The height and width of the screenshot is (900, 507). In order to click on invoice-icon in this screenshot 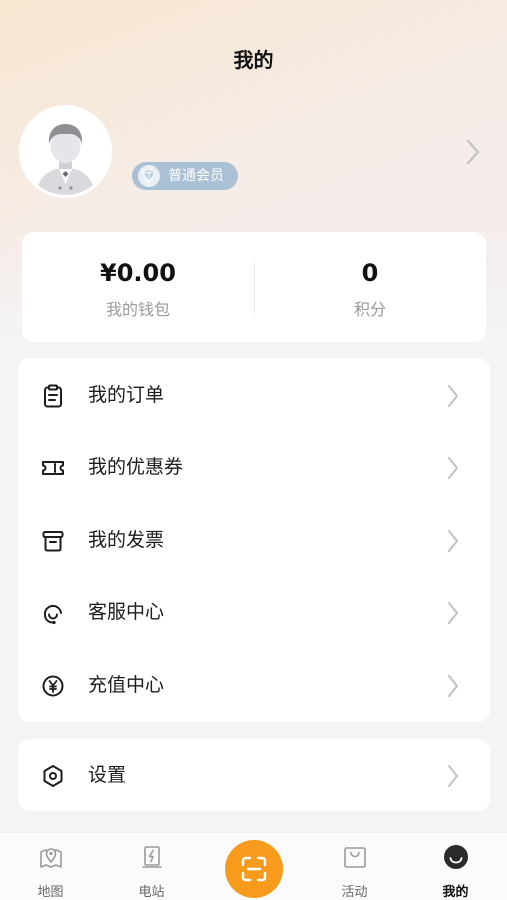, I will do `click(53, 541)`.